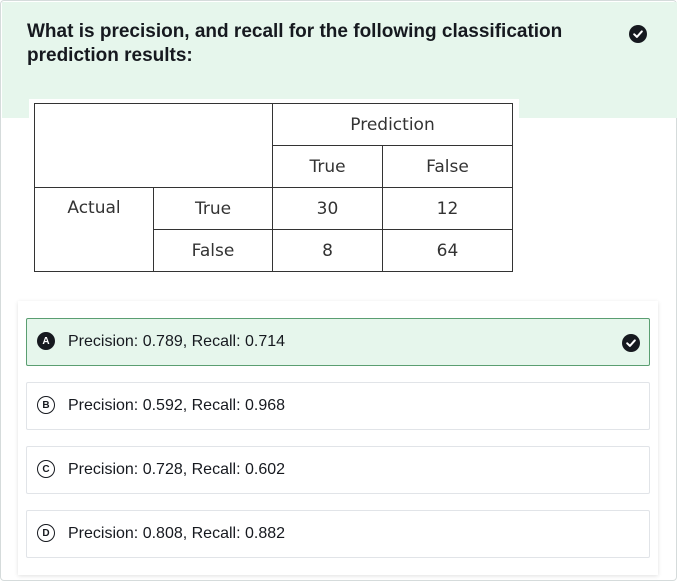 The width and height of the screenshot is (677, 581). Describe the element at coordinates (338, 534) in the screenshot. I see `option-d: D Precision: 0.808, Recall: 0.882` at that location.